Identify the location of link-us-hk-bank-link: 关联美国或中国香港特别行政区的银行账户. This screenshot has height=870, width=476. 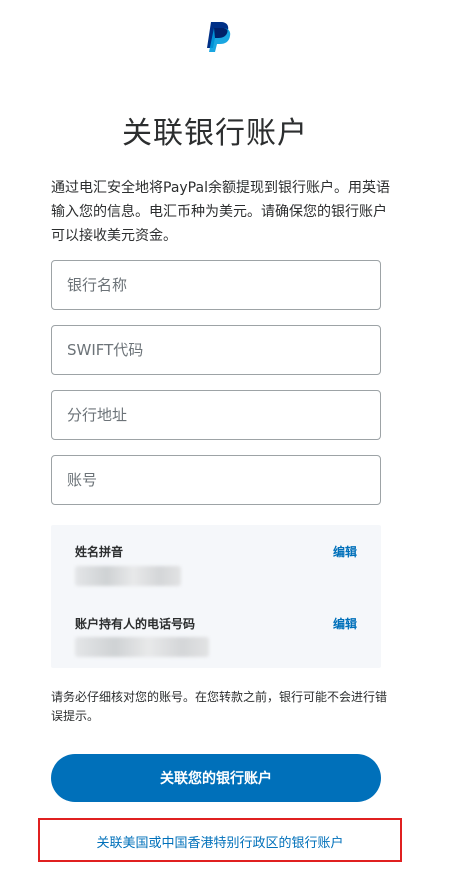
(220, 841).